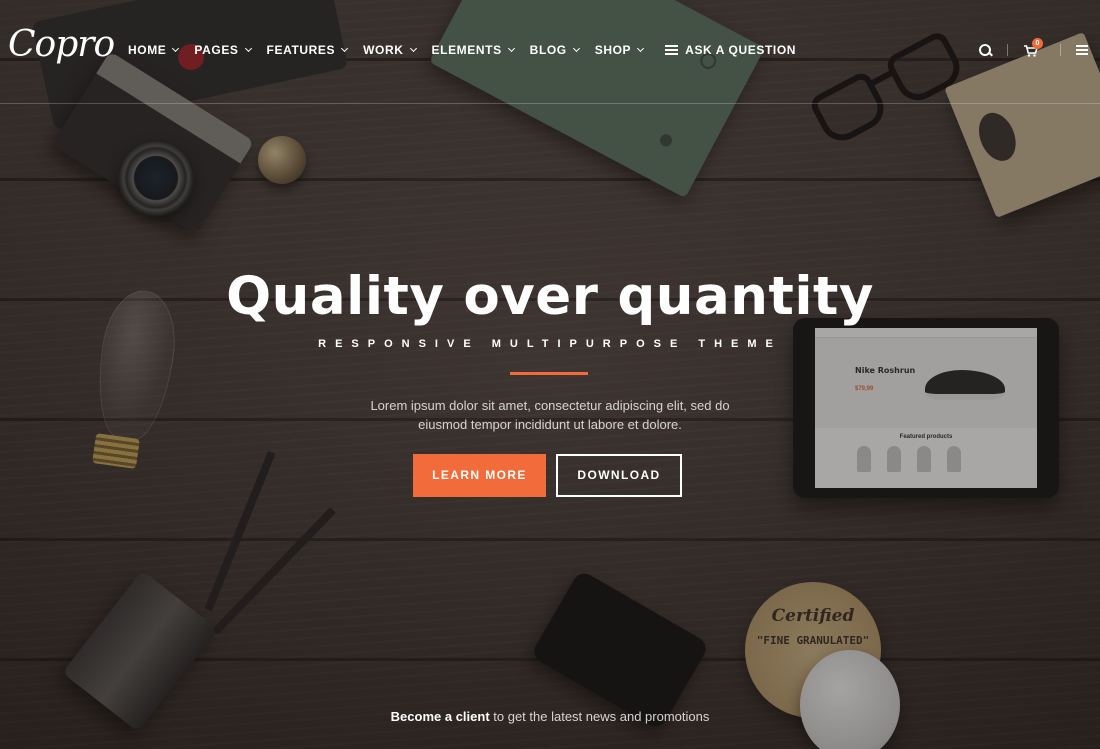 Image resolution: width=1100 pixels, height=749 pixels. I want to click on nav-item-blog: BLOG, so click(554, 50).